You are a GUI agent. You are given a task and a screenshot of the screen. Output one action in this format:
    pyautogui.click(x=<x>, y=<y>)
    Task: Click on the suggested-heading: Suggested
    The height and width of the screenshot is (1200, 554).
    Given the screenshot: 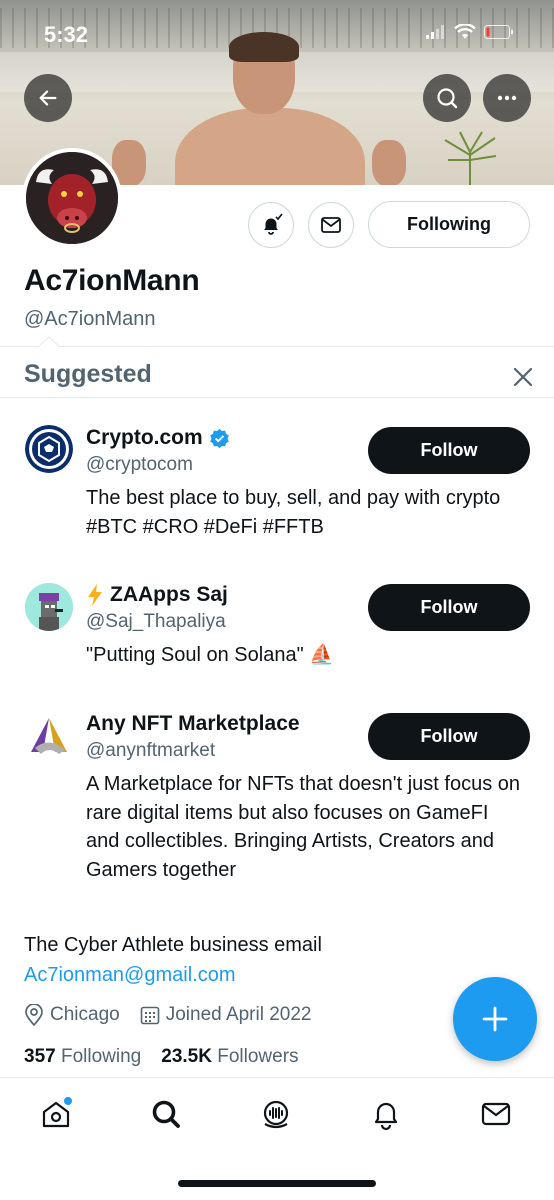 What is the action you would take?
    pyautogui.click(x=88, y=374)
    